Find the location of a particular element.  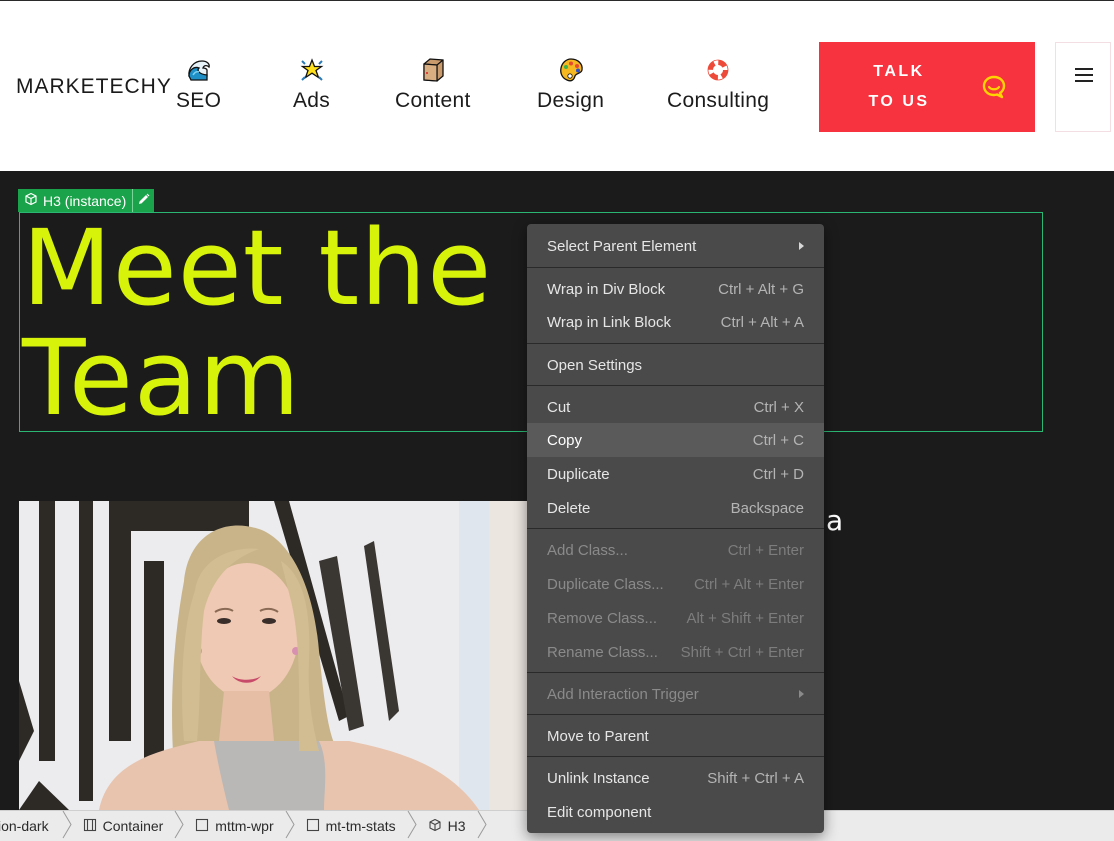

menu-item-shortcut: Shift + Ctrl + A is located at coordinates (755, 778).